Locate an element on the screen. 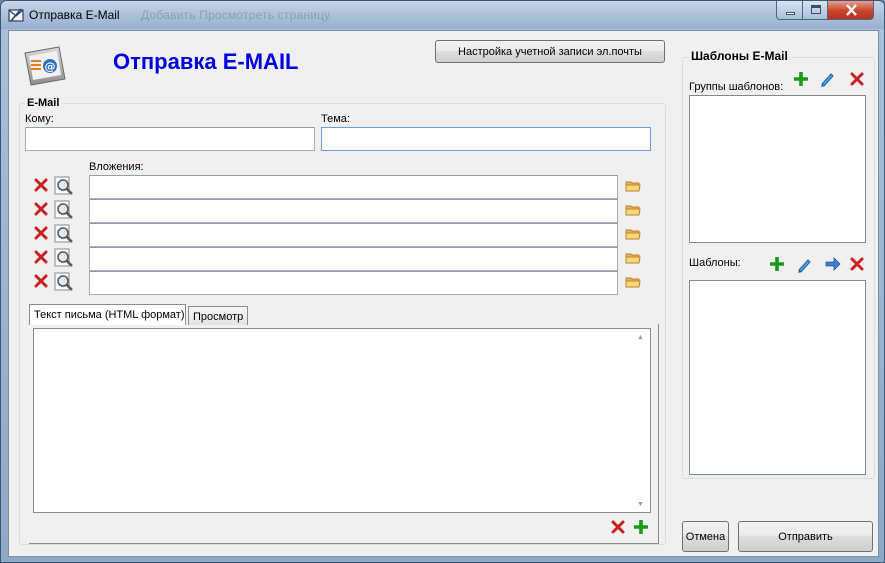 The width and height of the screenshot is (885, 563). template-groups-label: Группы шаблонов: is located at coordinates (736, 87).